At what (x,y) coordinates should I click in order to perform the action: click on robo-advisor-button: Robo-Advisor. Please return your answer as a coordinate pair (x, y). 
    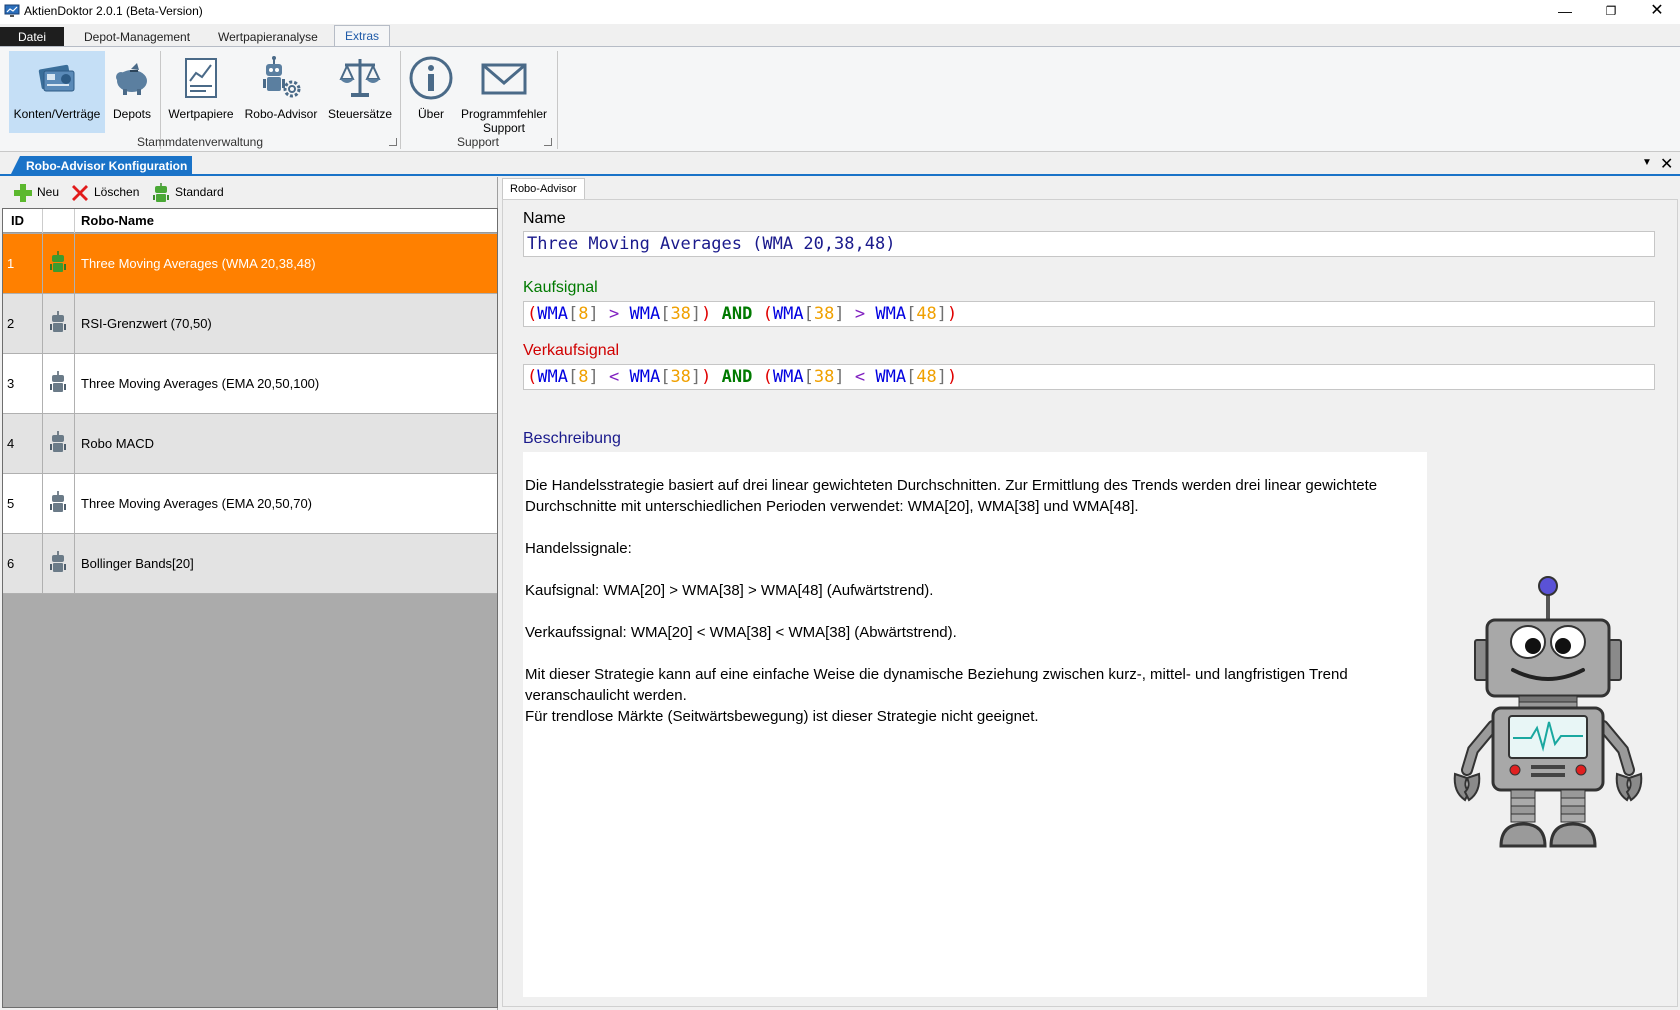
    Looking at the image, I should click on (281, 92).